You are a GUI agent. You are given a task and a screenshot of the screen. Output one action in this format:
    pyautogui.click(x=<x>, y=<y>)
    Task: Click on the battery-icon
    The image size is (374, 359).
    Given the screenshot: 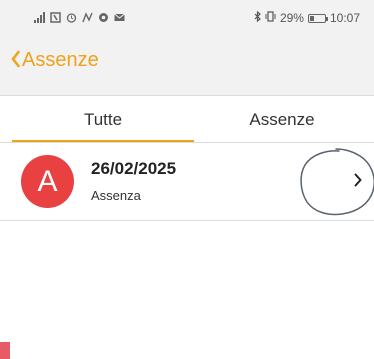 What is the action you would take?
    pyautogui.click(x=317, y=18)
    